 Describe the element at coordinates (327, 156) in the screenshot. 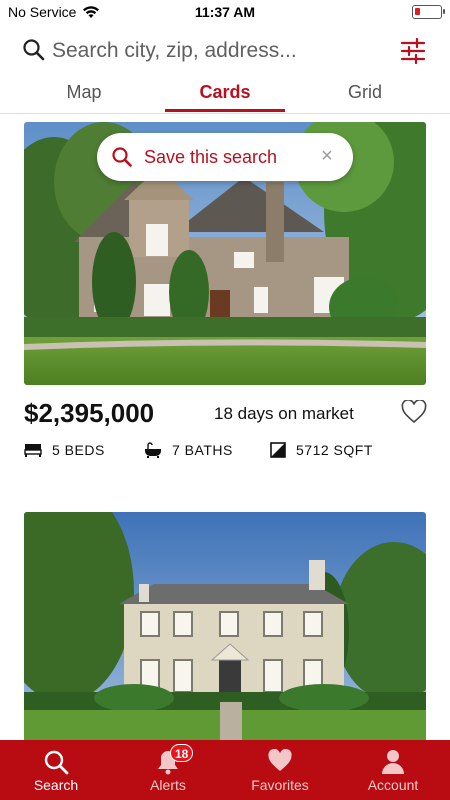

I see `close-icon: ×` at that location.